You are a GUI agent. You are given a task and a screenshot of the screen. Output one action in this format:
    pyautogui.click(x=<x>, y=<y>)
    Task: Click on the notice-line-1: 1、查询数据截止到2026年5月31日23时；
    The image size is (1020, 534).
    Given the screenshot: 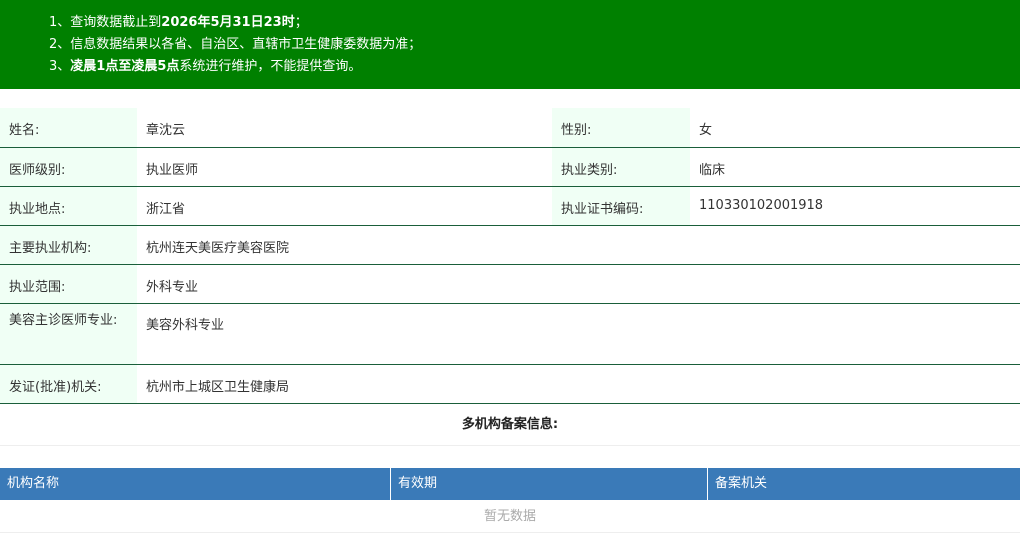 What is the action you would take?
    pyautogui.click(x=178, y=22)
    